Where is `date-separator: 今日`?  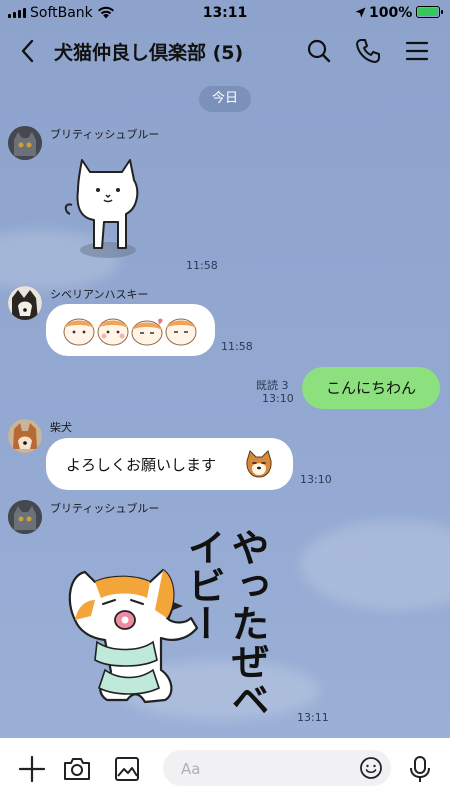
date-separator: 今日 is located at coordinates (225, 99).